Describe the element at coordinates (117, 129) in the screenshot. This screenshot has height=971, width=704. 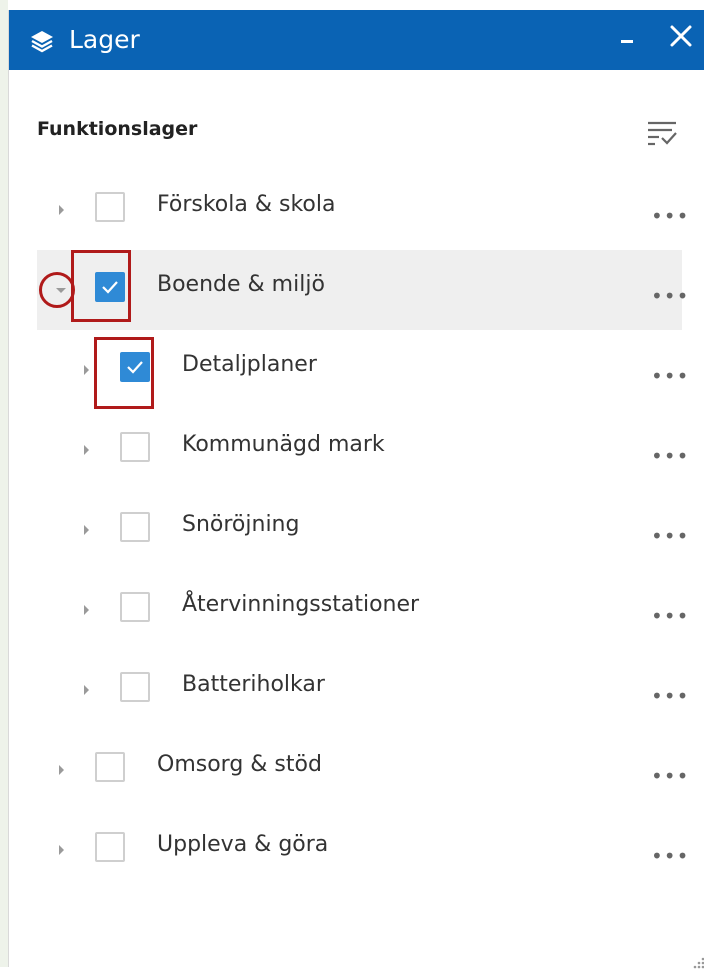
I see `section-title: Funktionslager` at that location.